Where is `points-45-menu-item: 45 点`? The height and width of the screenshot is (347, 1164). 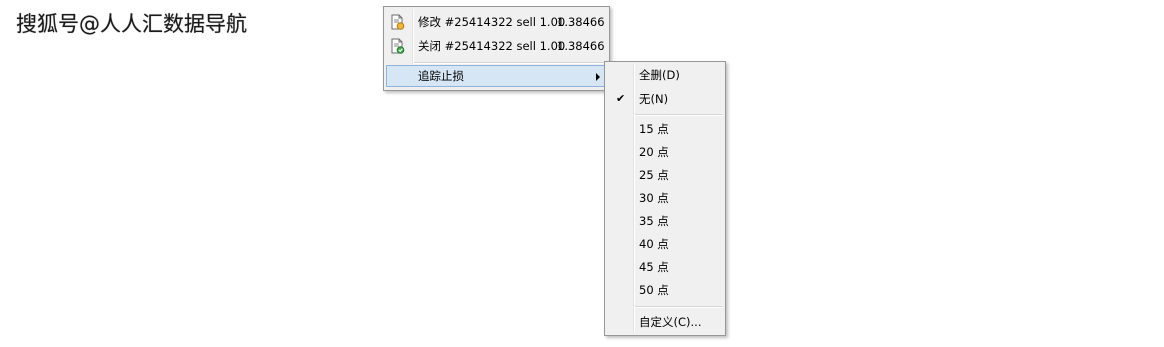
points-45-menu-item: 45 点 is located at coordinates (665, 267).